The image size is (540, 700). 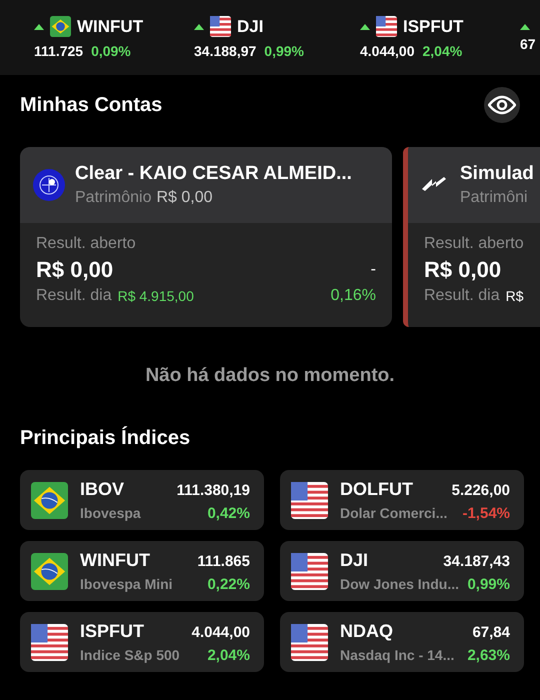 I want to click on ticker-symbol: ISPFUT, so click(x=433, y=26).